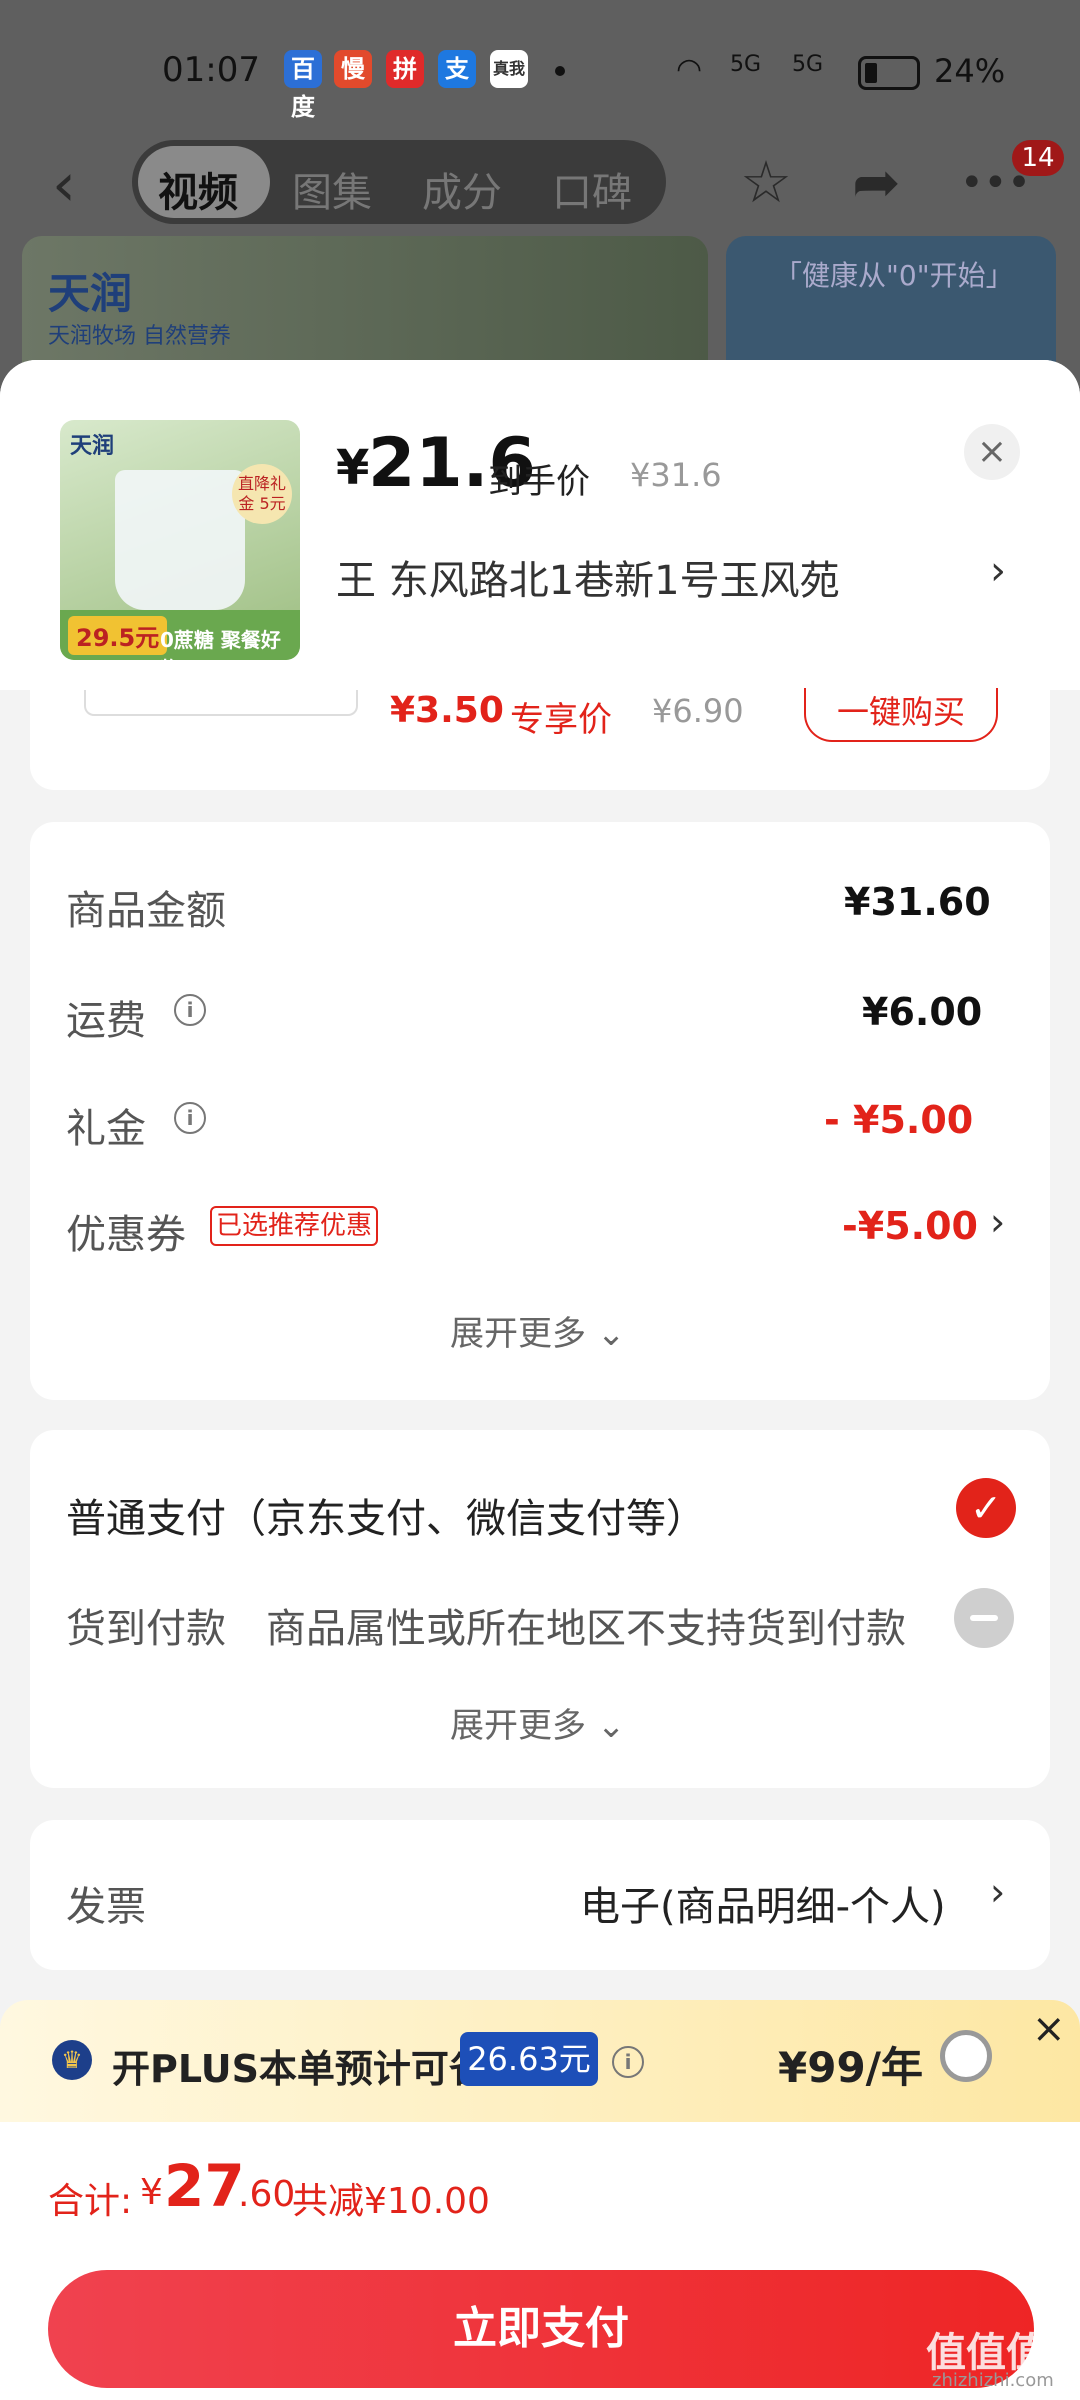  I want to click on star-icon: ☆, so click(766, 182).